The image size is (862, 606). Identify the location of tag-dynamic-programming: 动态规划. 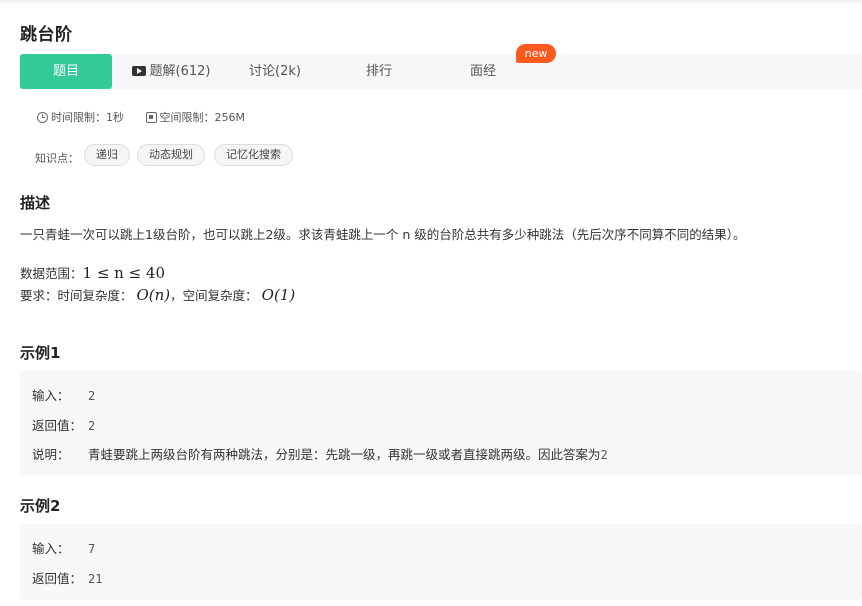
(171, 155).